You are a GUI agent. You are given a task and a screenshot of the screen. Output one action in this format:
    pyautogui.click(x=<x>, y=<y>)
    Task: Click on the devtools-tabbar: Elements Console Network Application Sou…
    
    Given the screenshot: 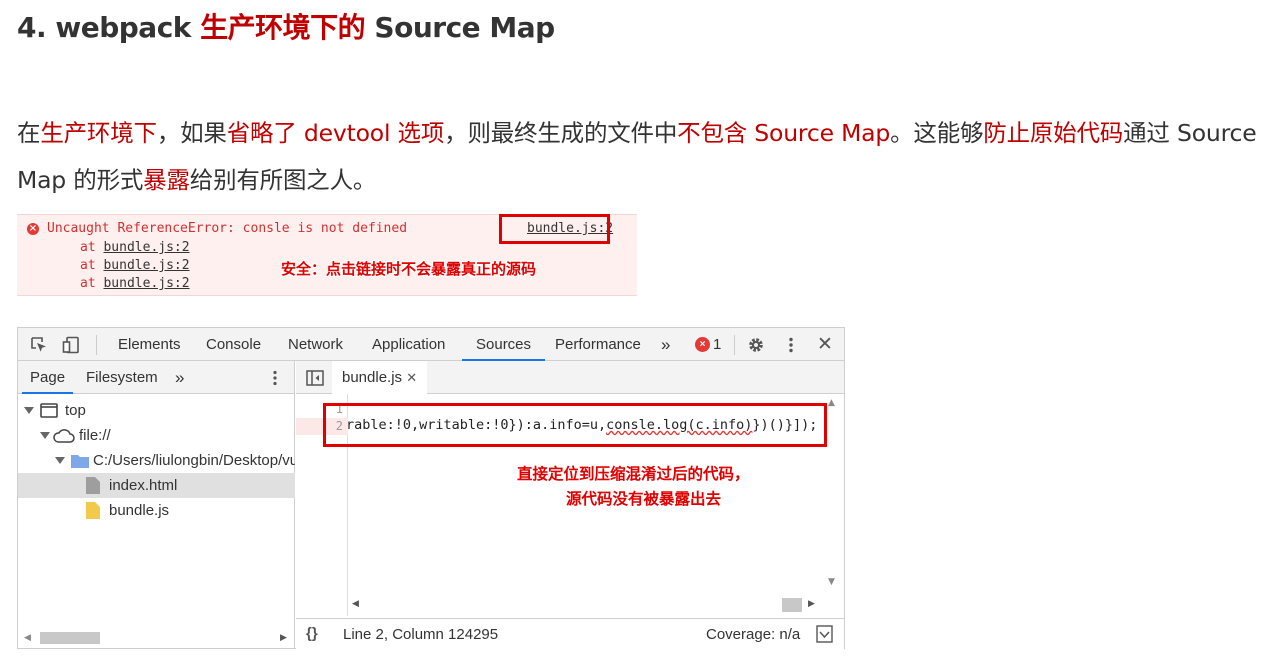 What is the action you would take?
    pyautogui.click(x=431, y=344)
    